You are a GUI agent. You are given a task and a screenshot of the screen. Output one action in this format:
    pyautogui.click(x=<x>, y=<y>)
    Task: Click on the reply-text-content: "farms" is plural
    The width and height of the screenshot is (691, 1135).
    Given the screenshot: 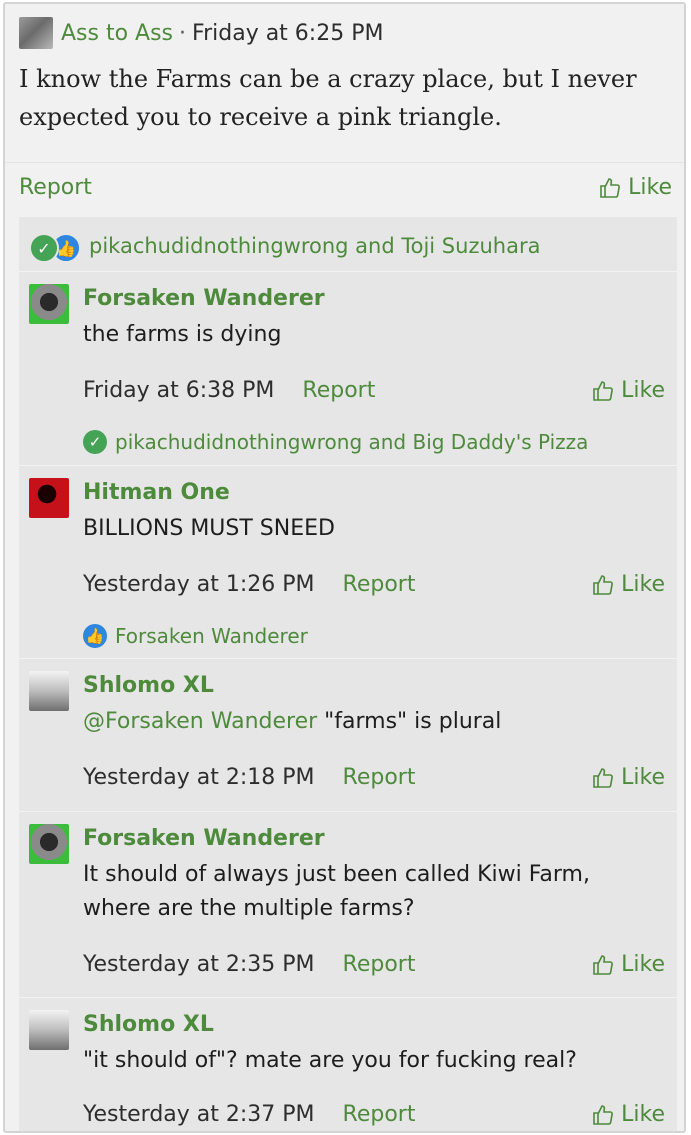 What is the action you would take?
    pyautogui.click(x=409, y=721)
    